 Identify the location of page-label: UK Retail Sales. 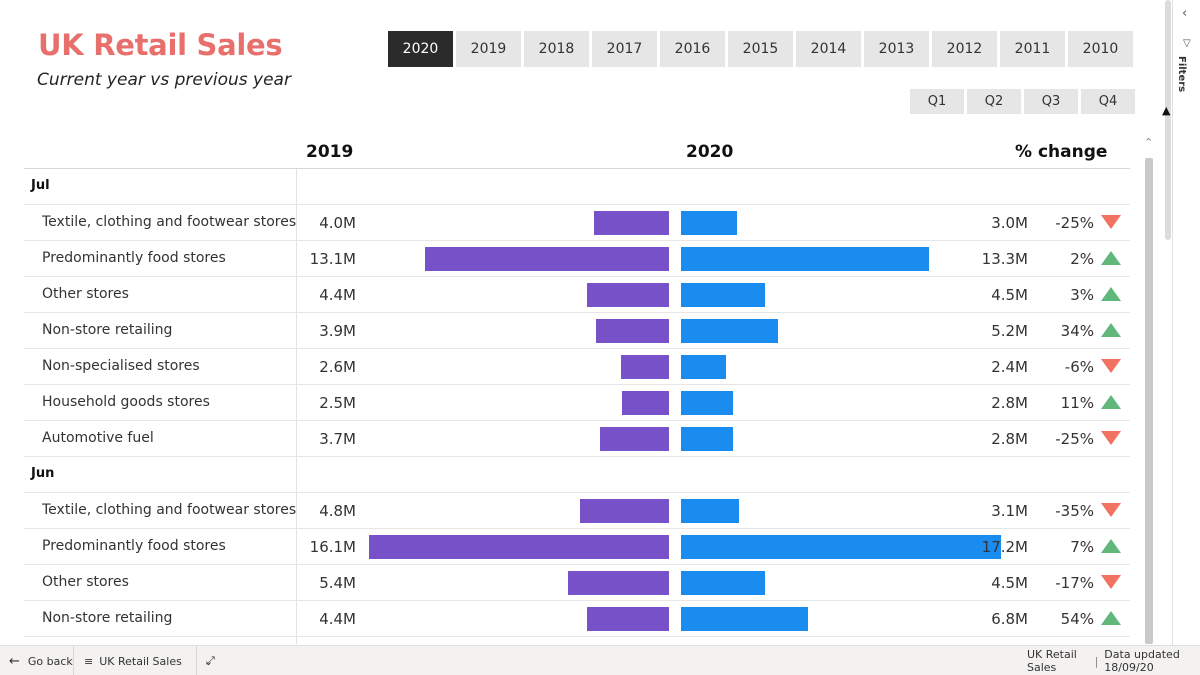
(140, 661).